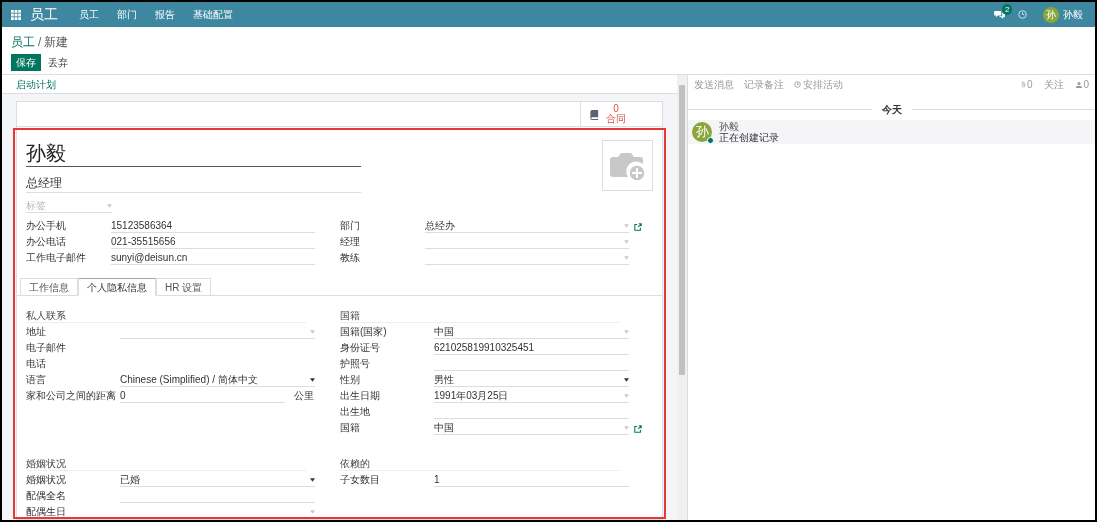  I want to click on tab: 工作信息, so click(49, 287).